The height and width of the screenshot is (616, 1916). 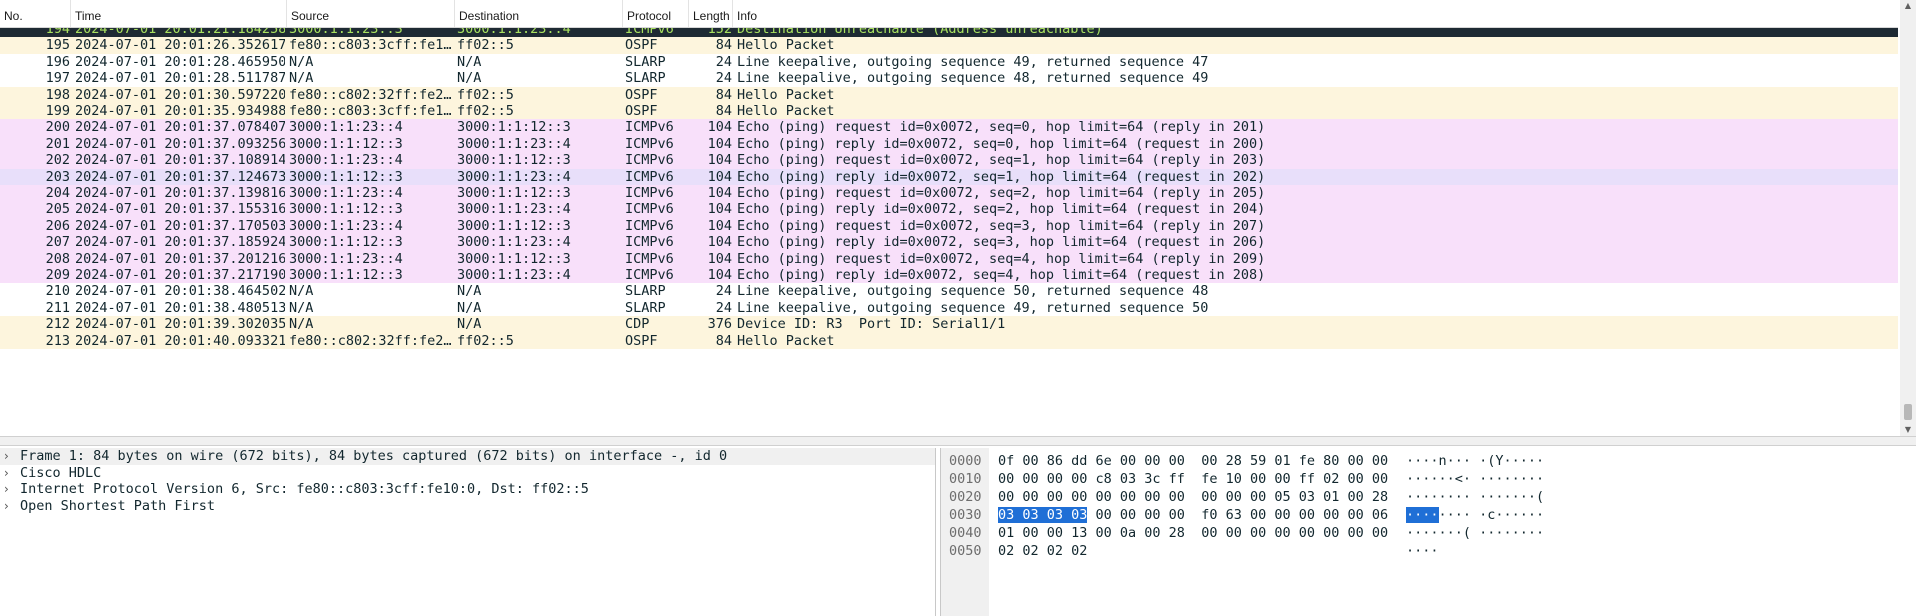 I want to click on packet-no-cell: 201, so click(x=57, y=143).